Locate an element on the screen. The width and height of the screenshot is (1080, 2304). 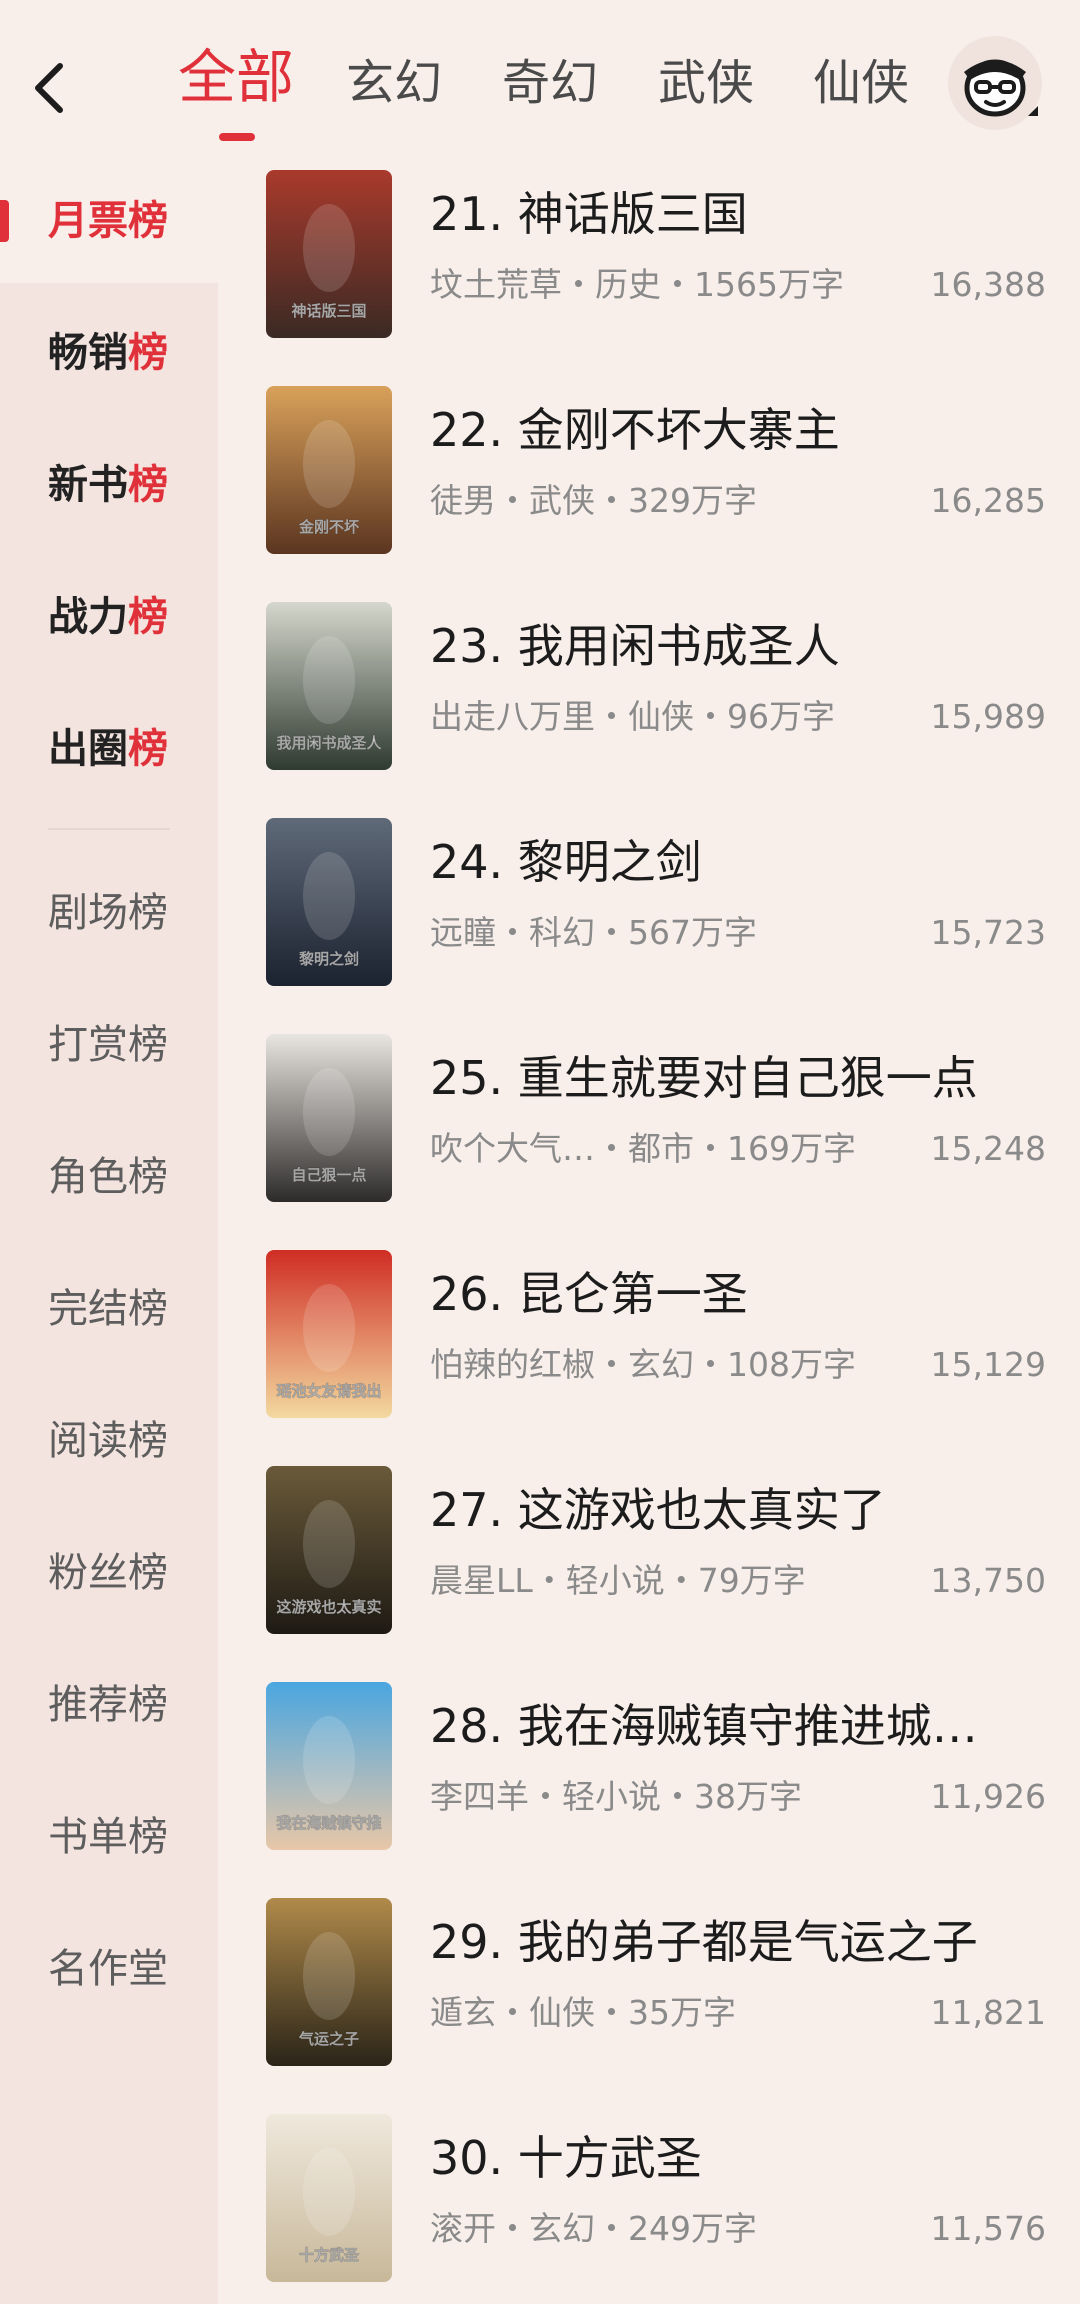
book-score: 11,926 is located at coordinates (988, 1796).